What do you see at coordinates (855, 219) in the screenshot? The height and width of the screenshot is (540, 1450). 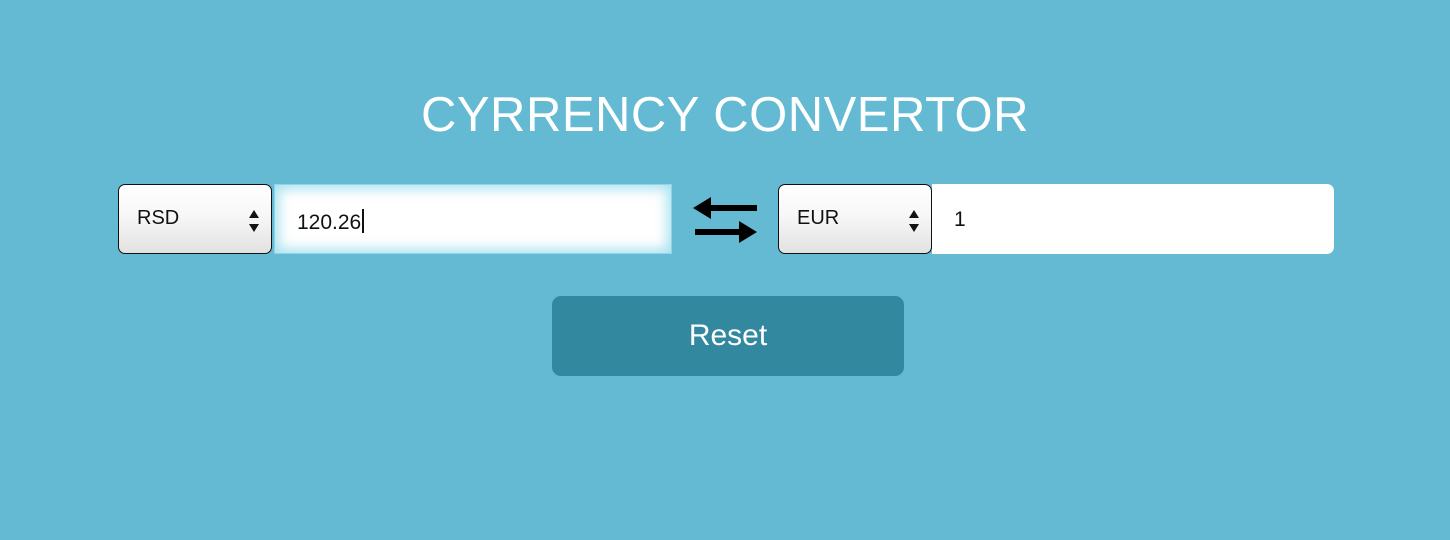 I see `to-currency-select: EUR` at bounding box center [855, 219].